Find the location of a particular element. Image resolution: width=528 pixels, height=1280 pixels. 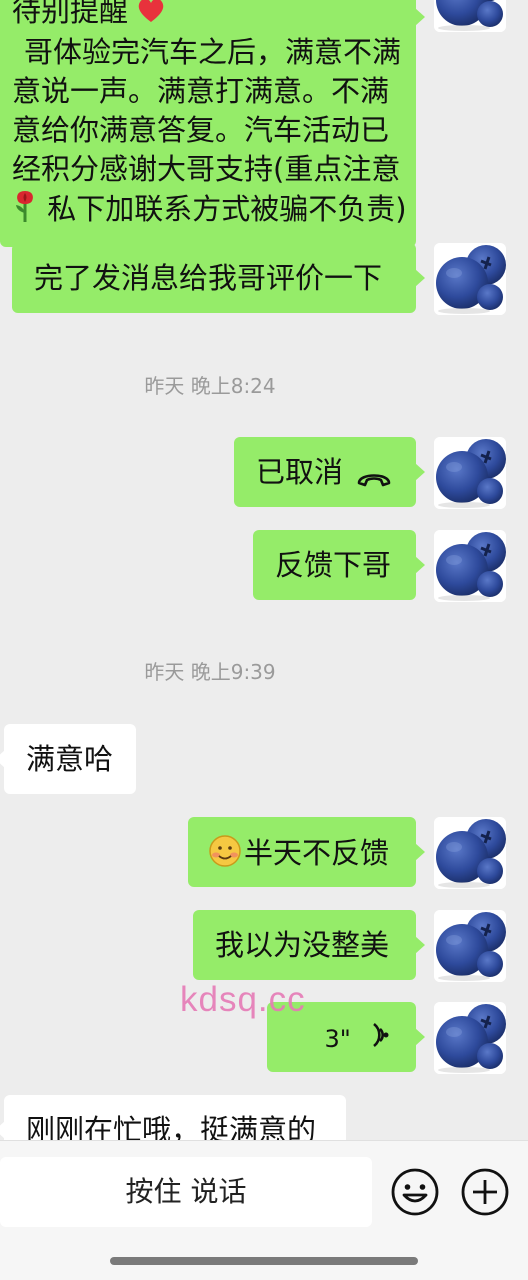

input-bar: 按住 说话 is located at coordinates (264, 1210).